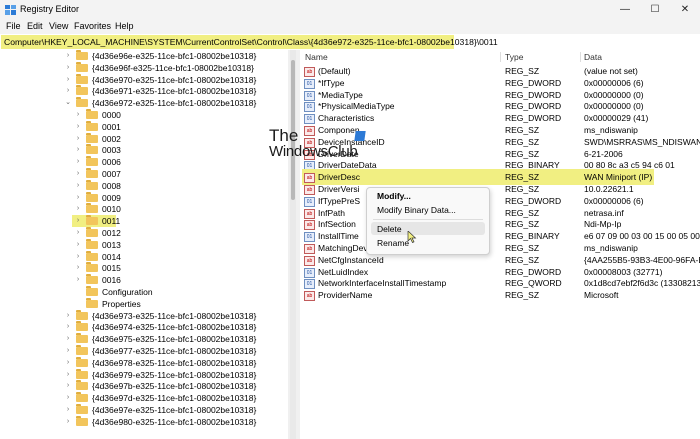 The height and width of the screenshot is (439, 700). Describe the element at coordinates (144, 398) in the screenshot. I see `tree-item: › {4d36e97d-e325-11ce-bfc1-08002be10318}` at that location.